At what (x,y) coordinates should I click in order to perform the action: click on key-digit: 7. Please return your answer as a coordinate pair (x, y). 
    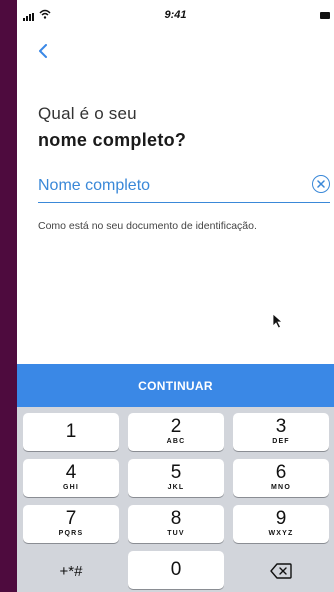
    Looking at the image, I should click on (71, 518).